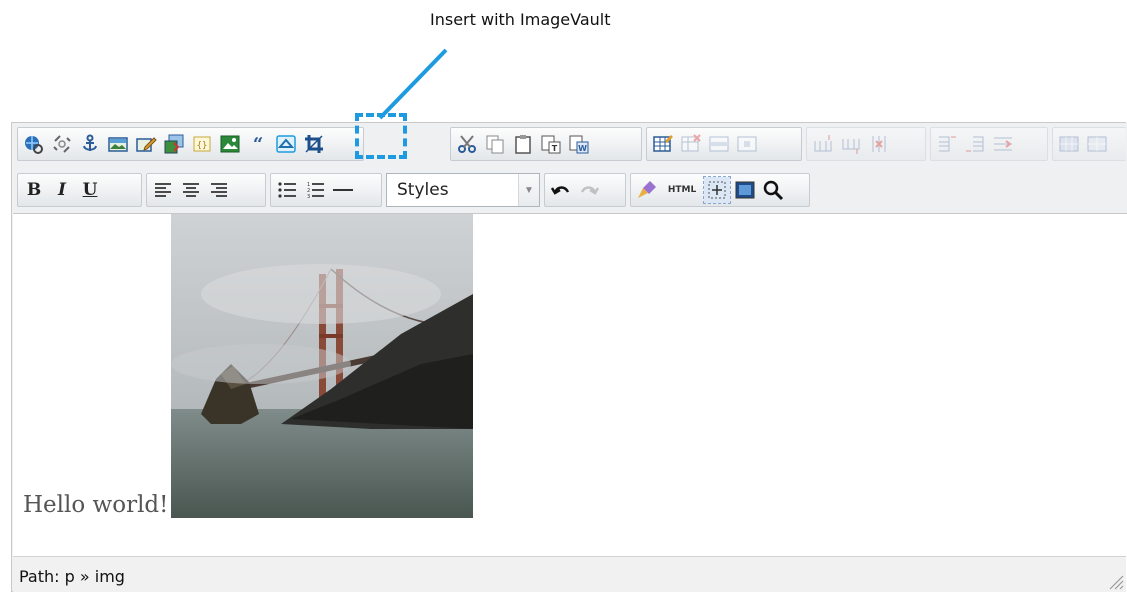 Image resolution: width=1127 pixels, height=592 pixels. Describe the element at coordinates (523, 144) in the screenshot. I see `paste-icon` at that location.